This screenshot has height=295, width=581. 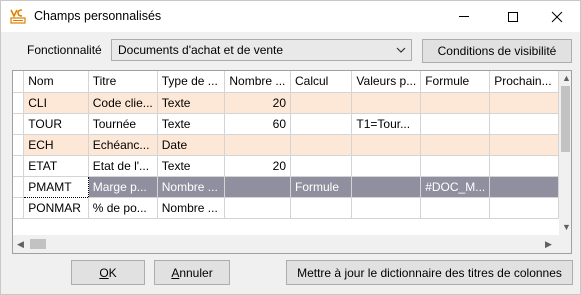 What do you see at coordinates (565, 119) in the screenshot?
I see `vertical-scroll-thumb` at bounding box center [565, 119].